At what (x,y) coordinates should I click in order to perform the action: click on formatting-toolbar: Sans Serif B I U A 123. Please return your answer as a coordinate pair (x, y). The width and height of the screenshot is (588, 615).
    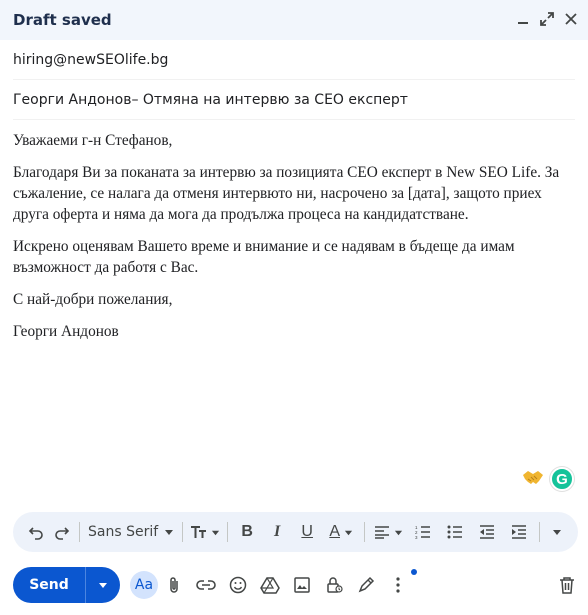
    Looking at the image, I should click on (295, 532).